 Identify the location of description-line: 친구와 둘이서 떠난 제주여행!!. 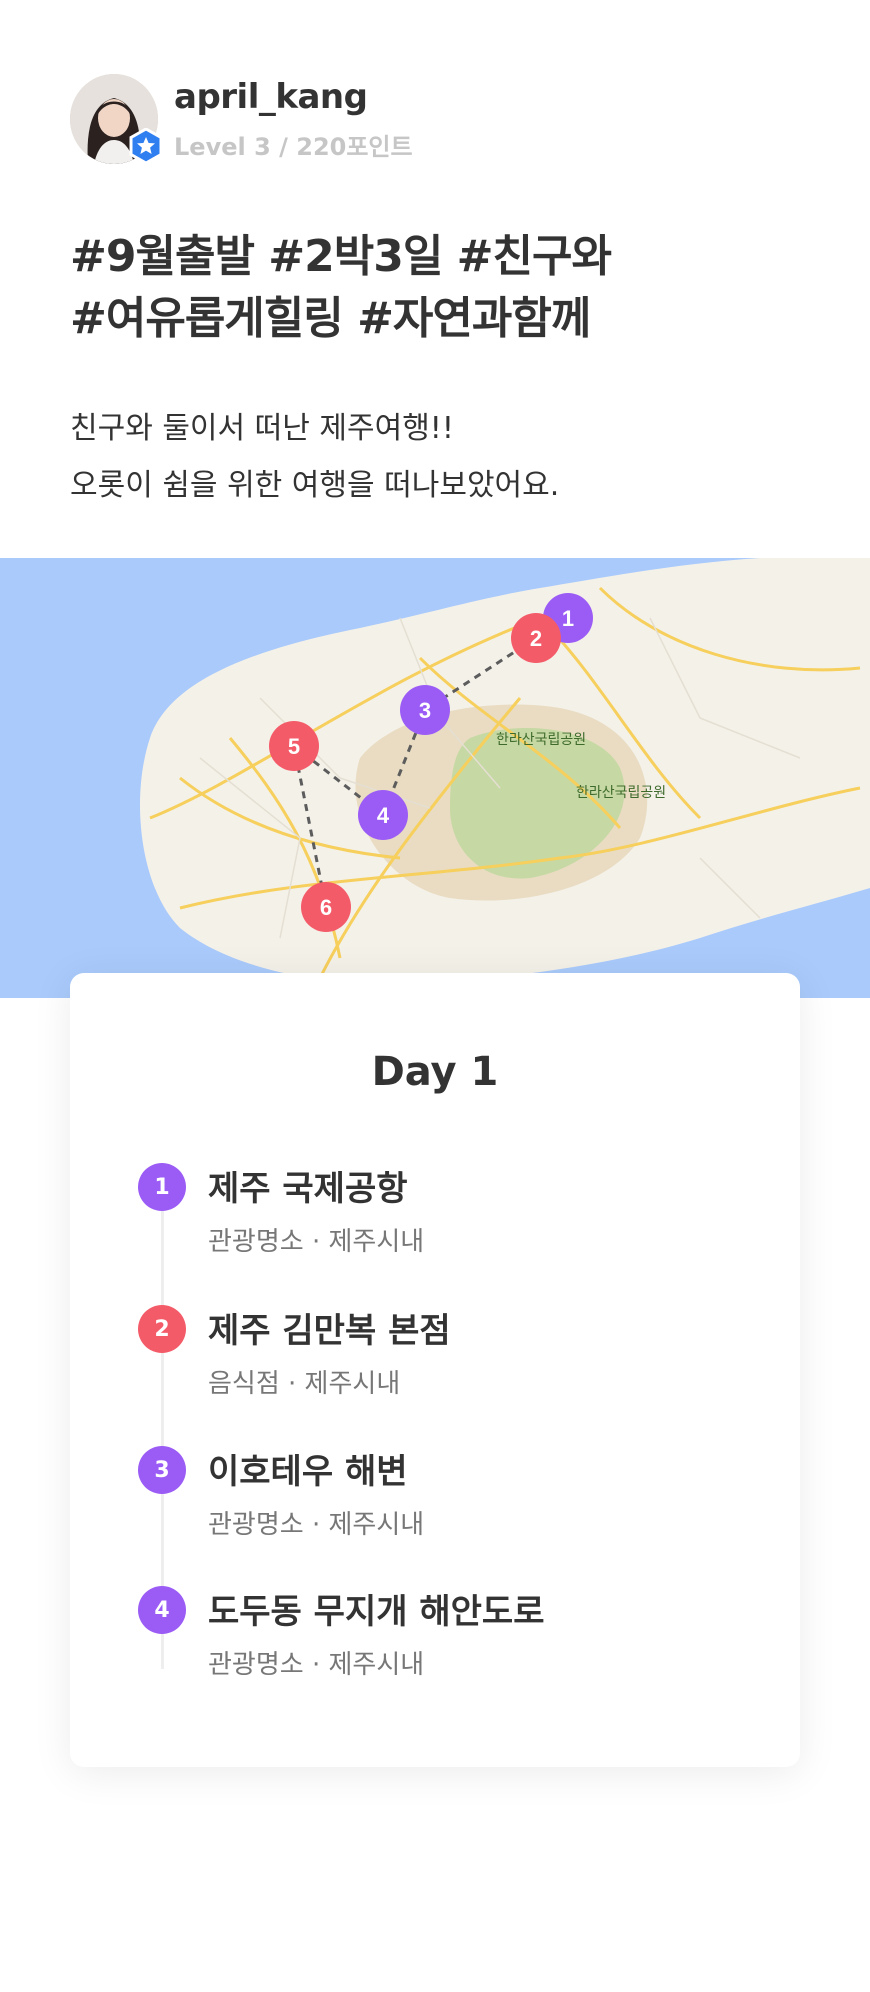
(262, 428).